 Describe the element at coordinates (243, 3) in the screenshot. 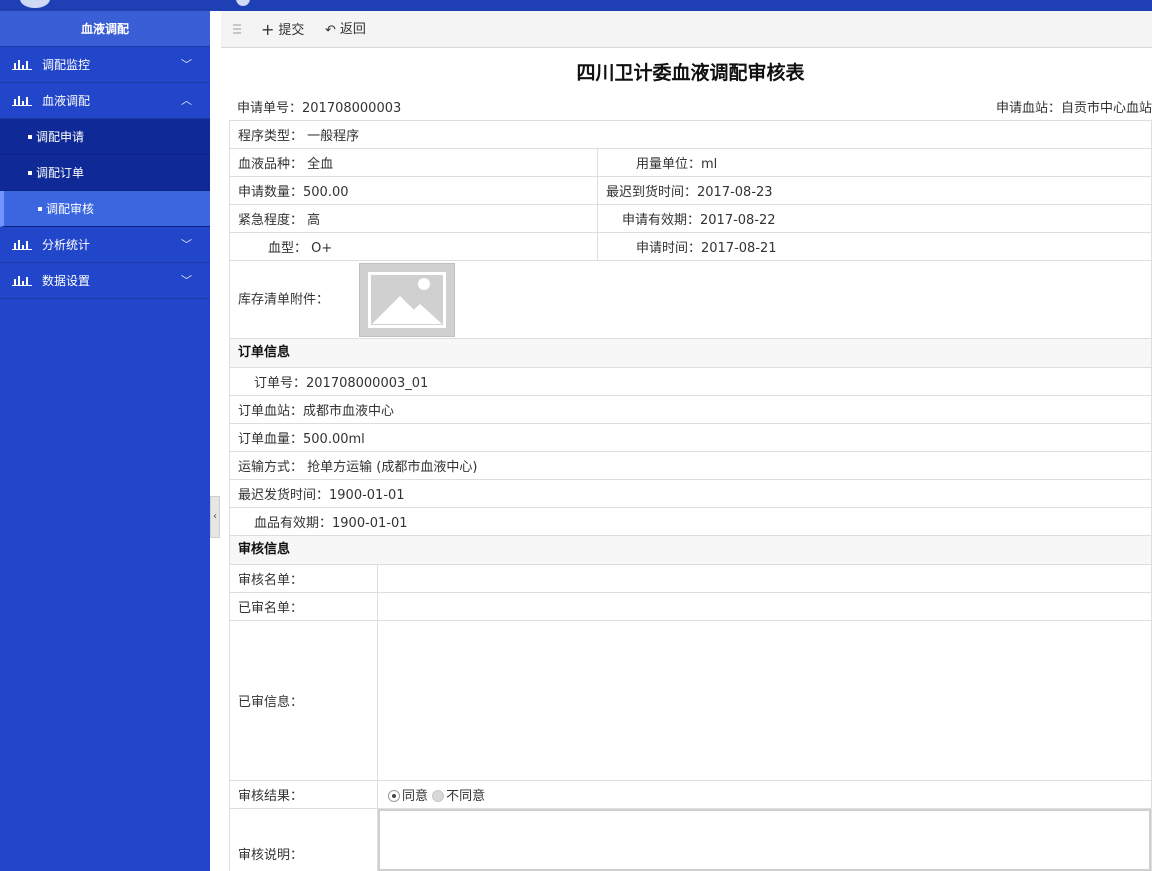

I see `user-icon` at that location.